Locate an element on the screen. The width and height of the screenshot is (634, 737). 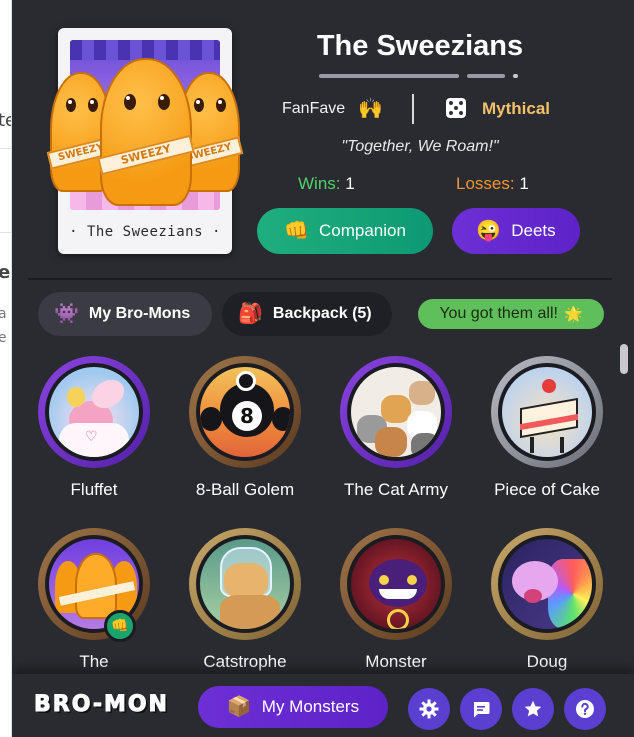
tab-my-bromons-label: My Bro-Mons is located at coordinates (139, 313).